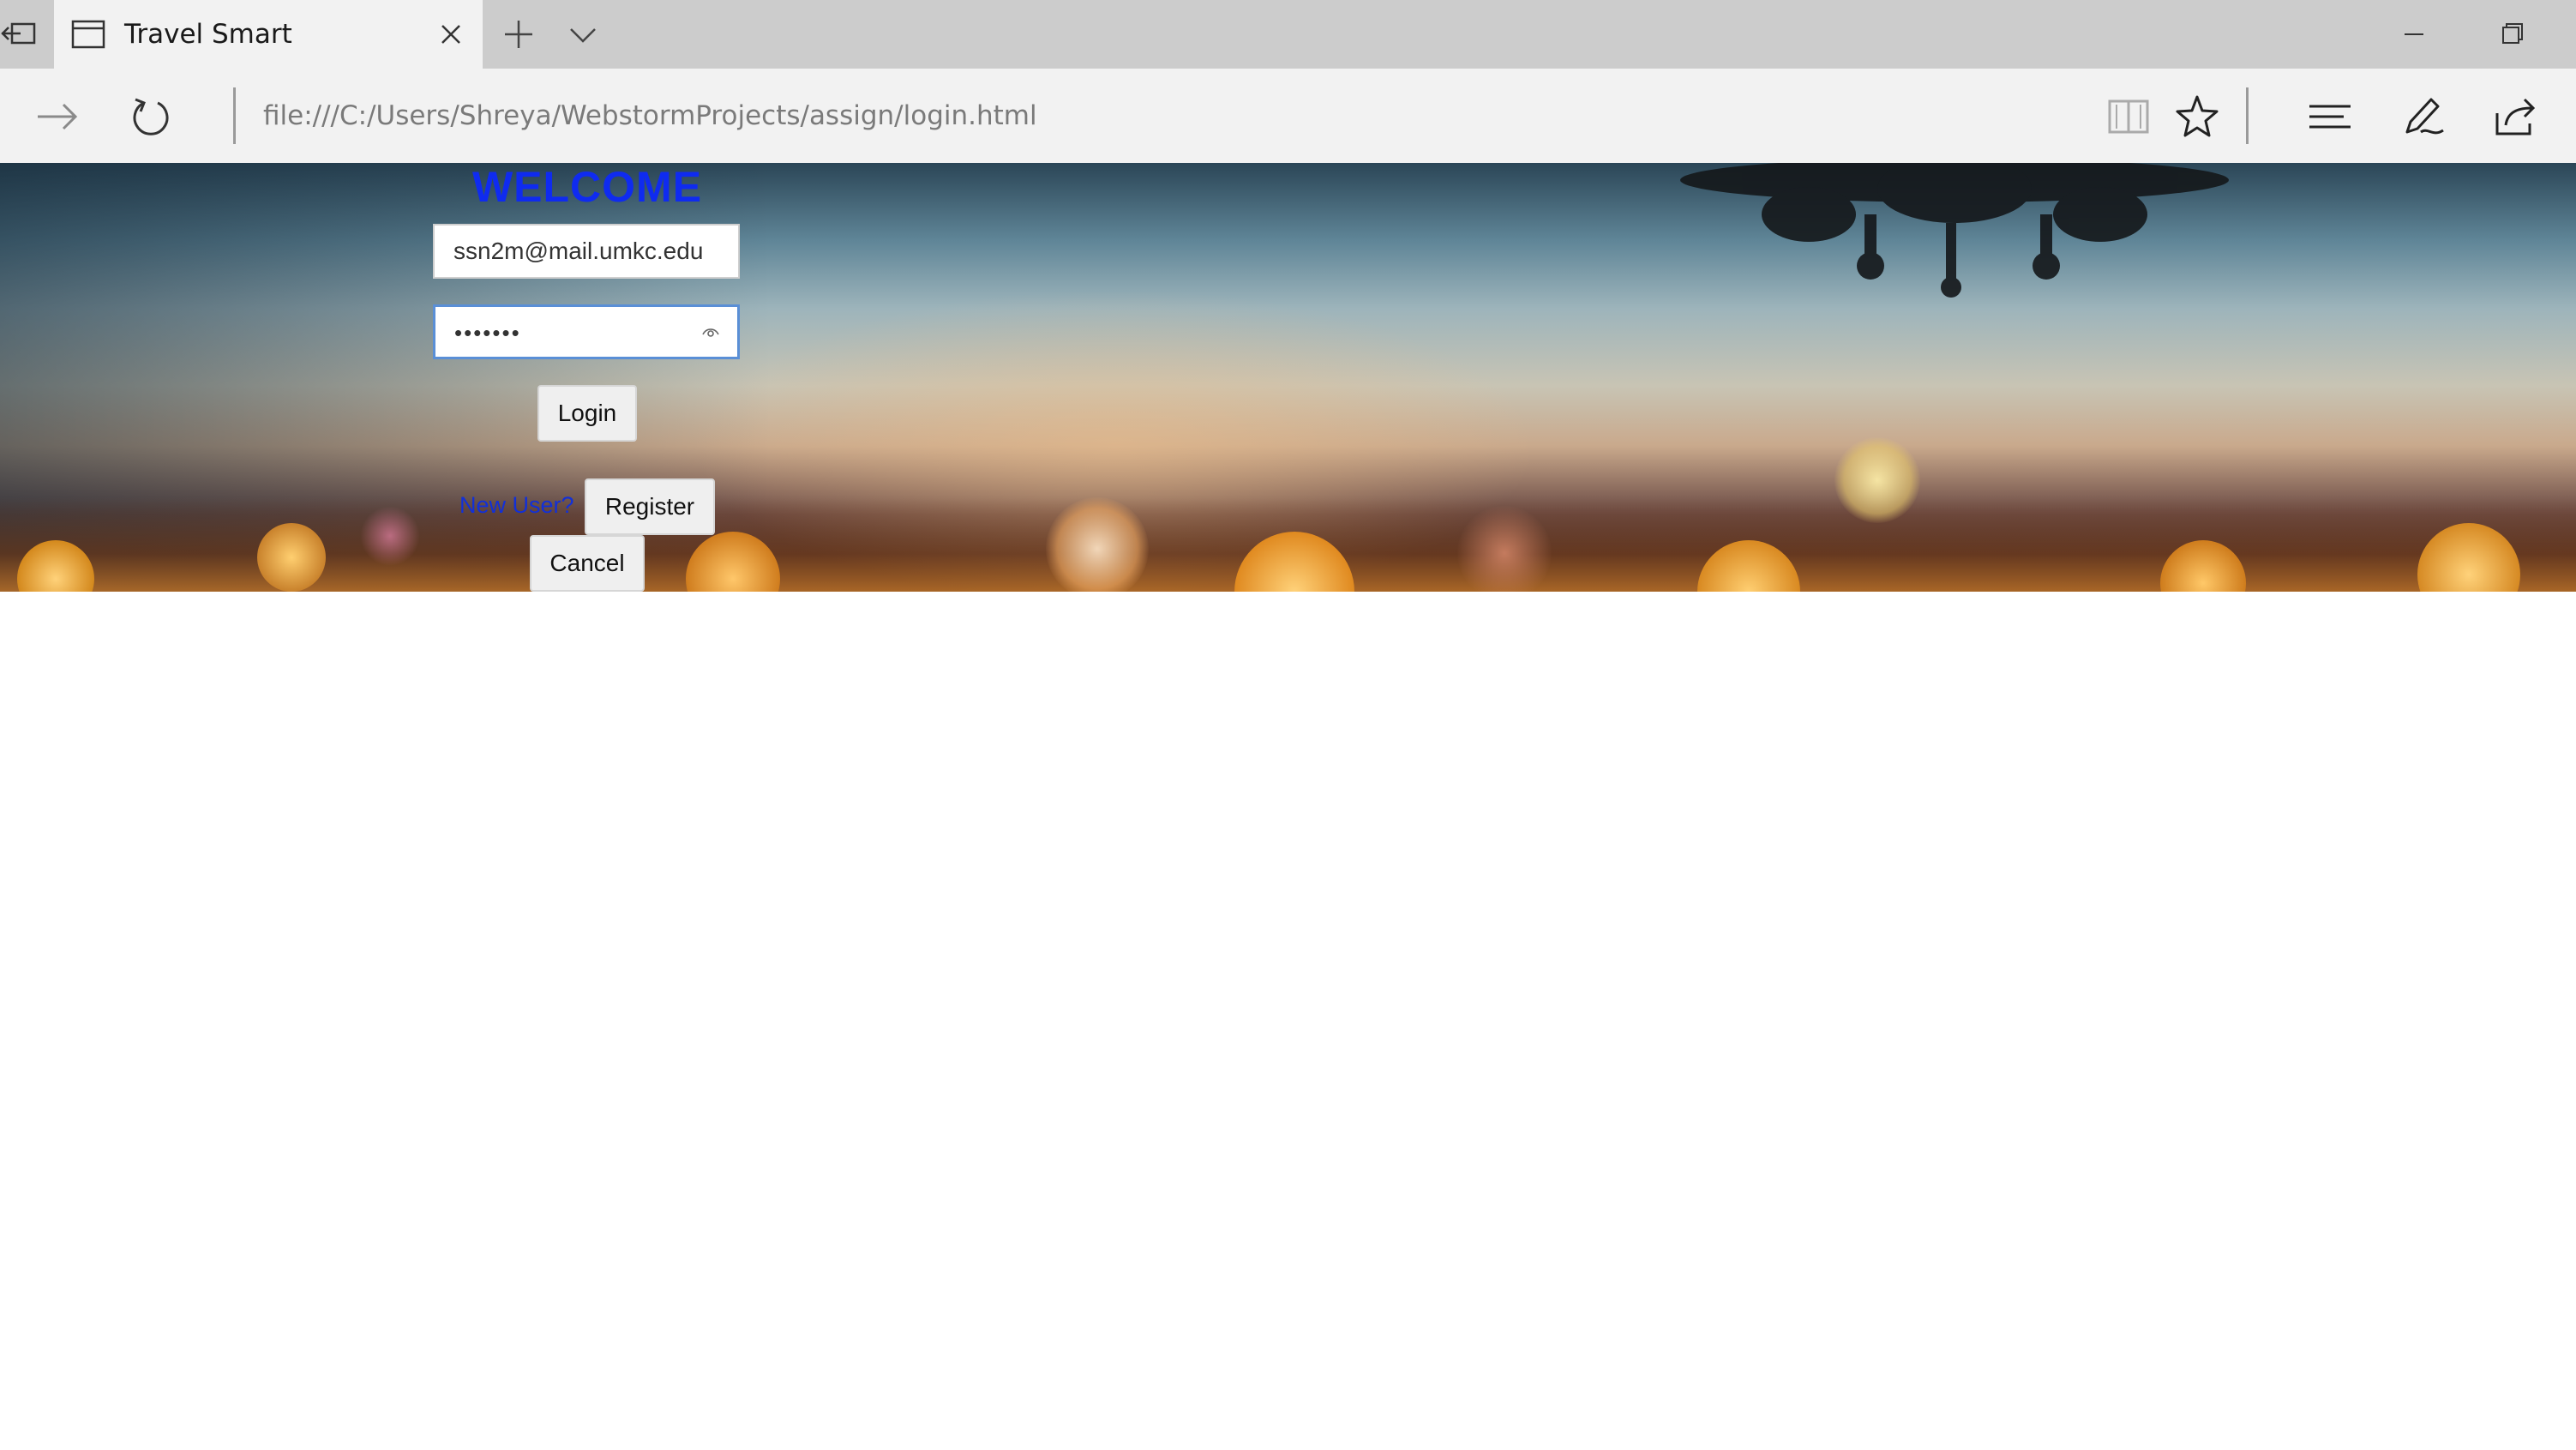 The height and width of the screenshot is (1450, 2576). I want to click on tab-page-icon, so click(88, 34).